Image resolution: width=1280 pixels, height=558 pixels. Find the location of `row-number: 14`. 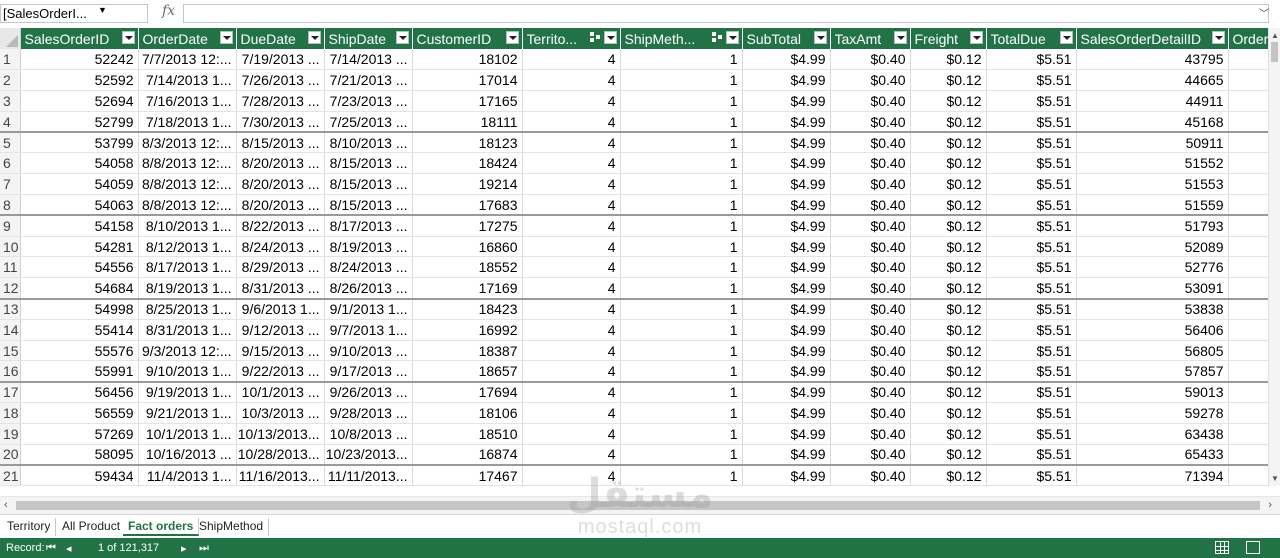

row-number: 14 is located at coordinates (10, 330).